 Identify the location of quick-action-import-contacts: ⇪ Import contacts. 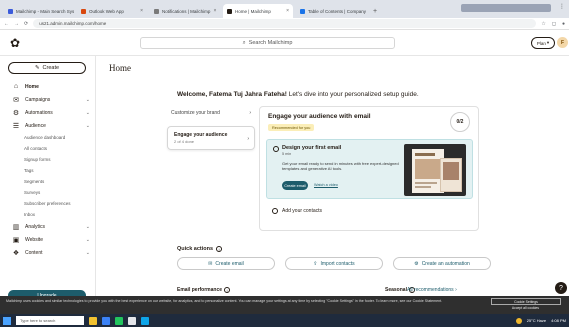
(334, 263).